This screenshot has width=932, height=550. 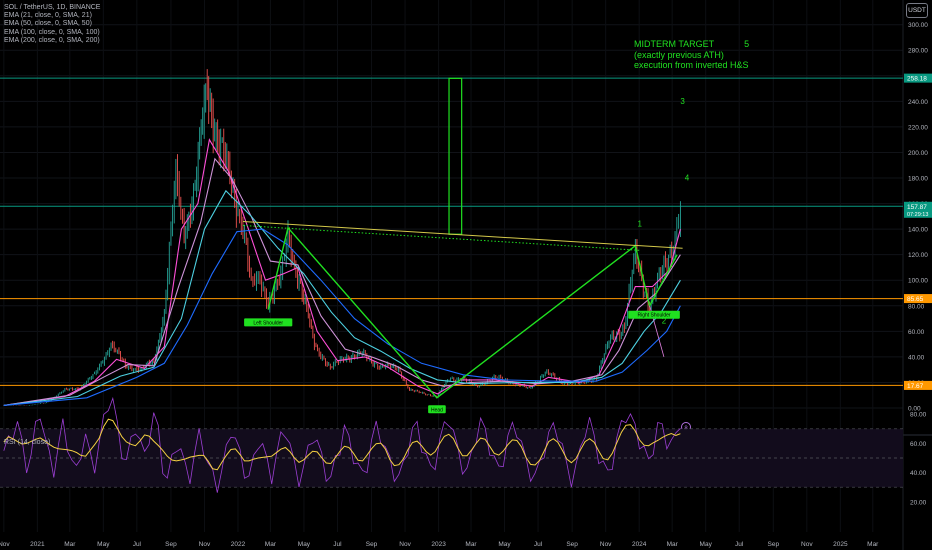 I want to click on neckline, so click(x=462, y=234).